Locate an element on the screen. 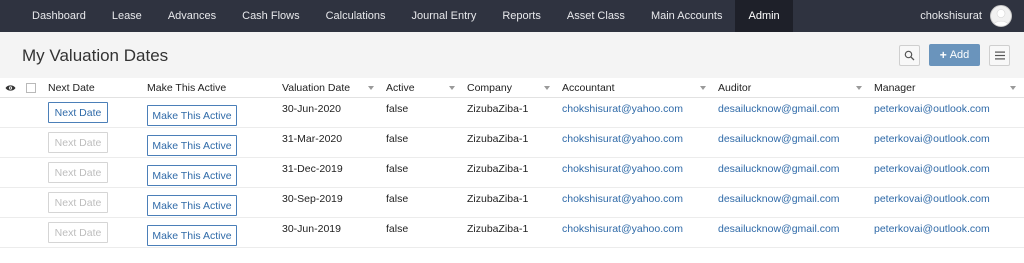 Image resolution: width=1024 pixels, height=263 pixels. plus-icon: + is located at coordinates (943, 55).